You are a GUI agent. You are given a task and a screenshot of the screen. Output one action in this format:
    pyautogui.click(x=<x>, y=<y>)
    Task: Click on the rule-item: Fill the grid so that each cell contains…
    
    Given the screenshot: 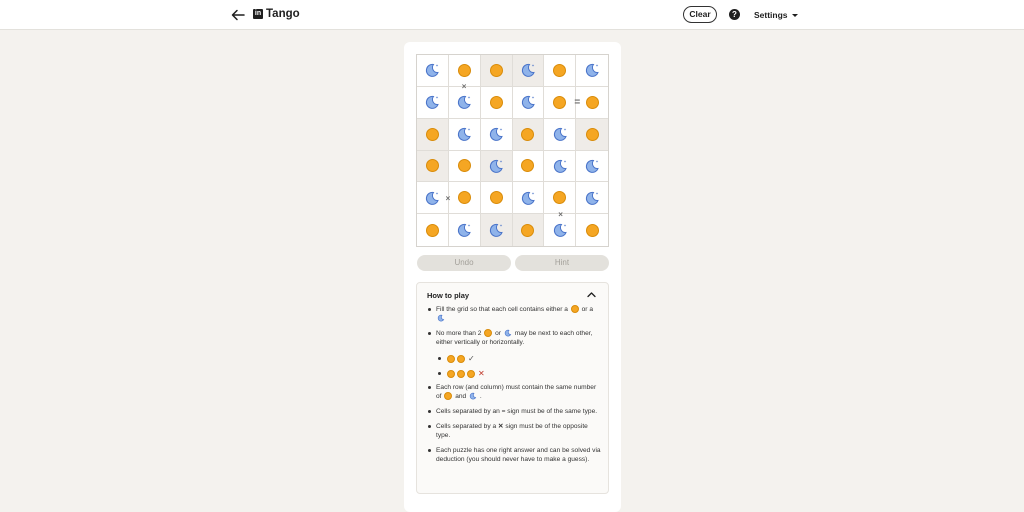 What is the action you would take?
    pyautogui.click(x=515, y=314)
    